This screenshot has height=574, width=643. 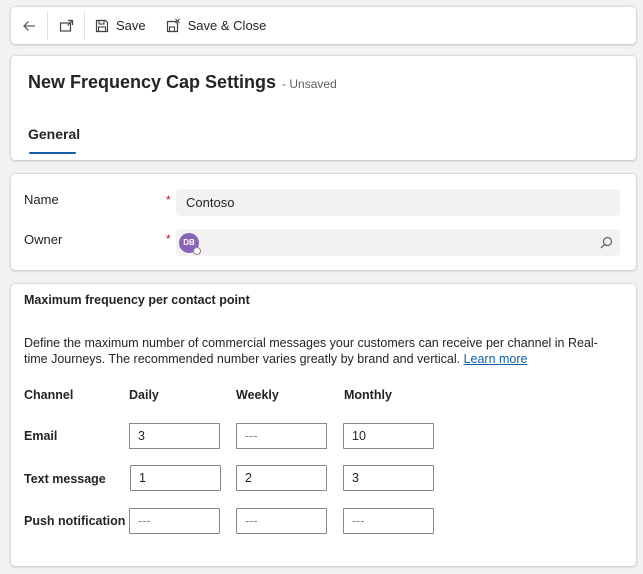 I want to click on text-message-monthly-input: 3, so click(x=388, y=478).